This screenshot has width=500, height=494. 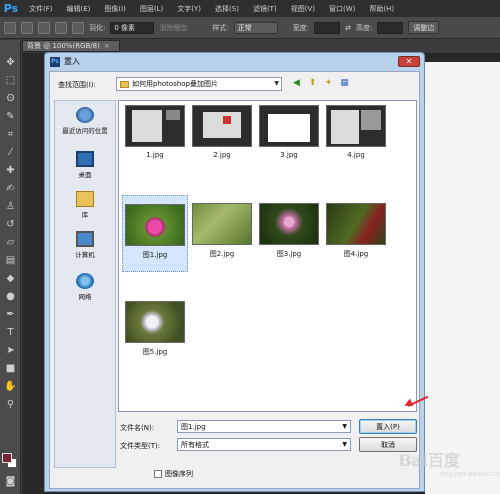 What do you see at coordinates (79, 9) in the screenshot?
I see `menu-edit: 编辑(E)` at bounding box center [79, 9].